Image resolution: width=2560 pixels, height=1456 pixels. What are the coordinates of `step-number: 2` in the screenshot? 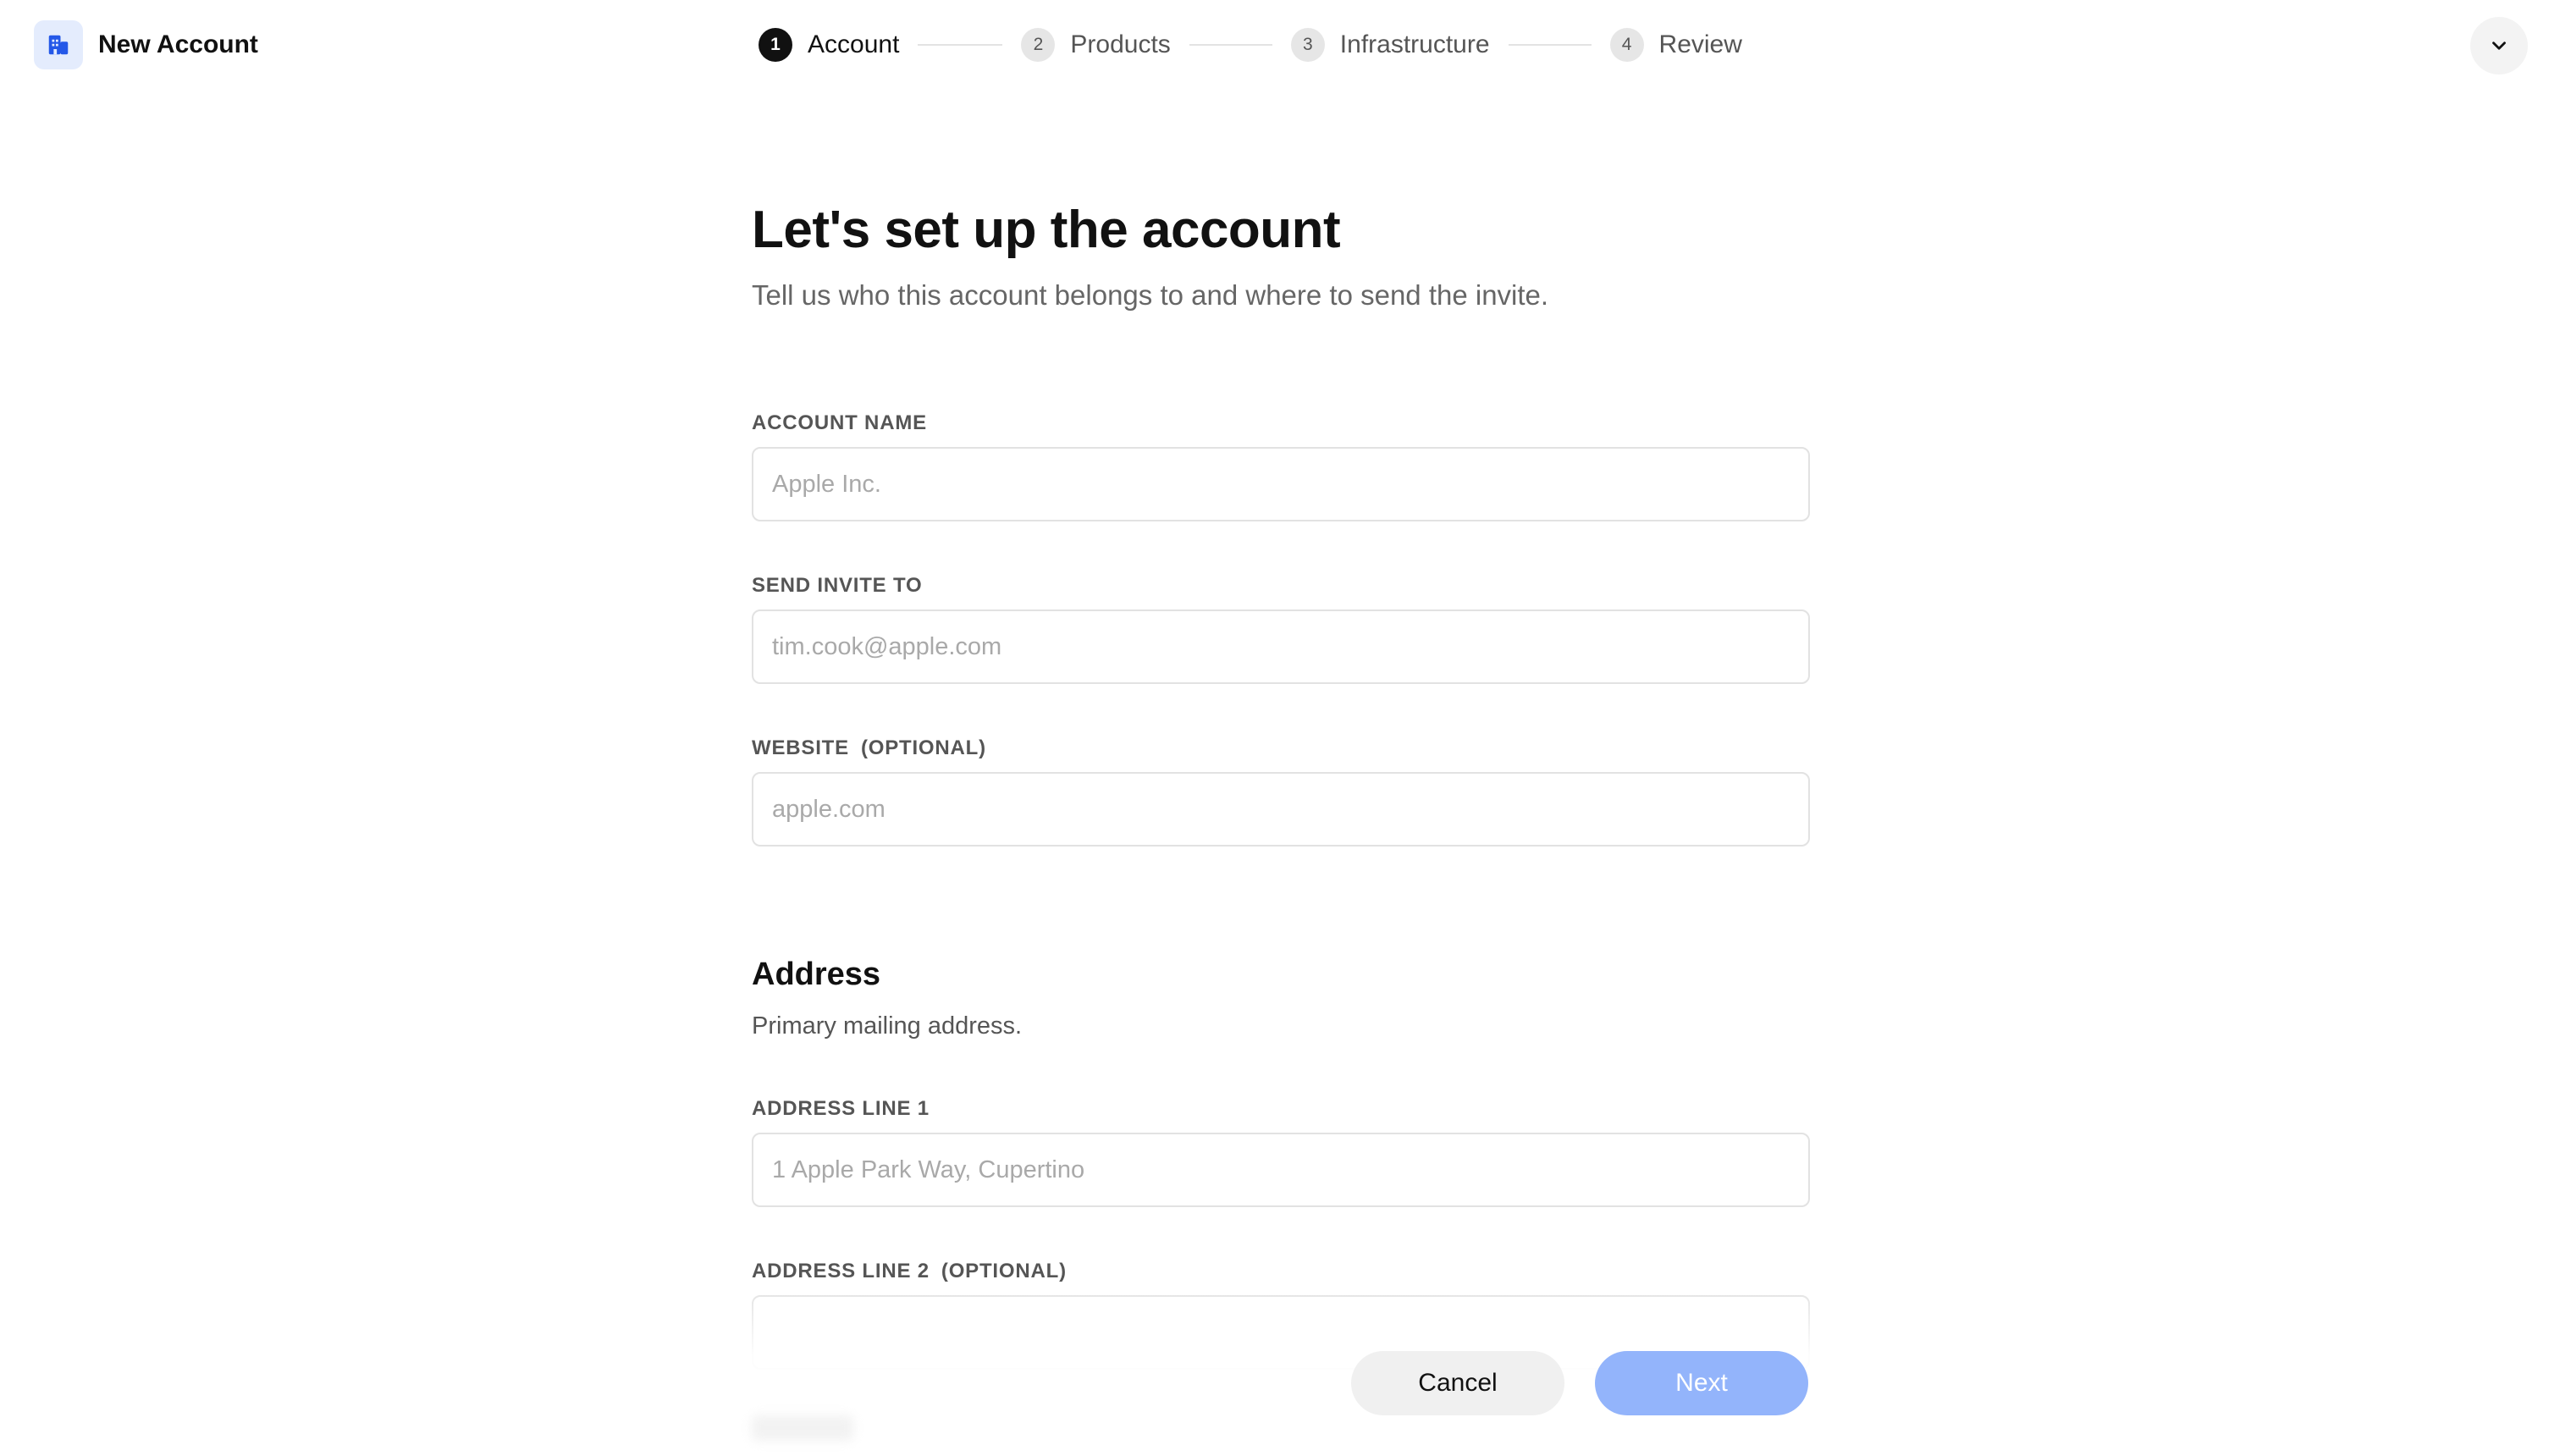 It's located at (1038, 45).